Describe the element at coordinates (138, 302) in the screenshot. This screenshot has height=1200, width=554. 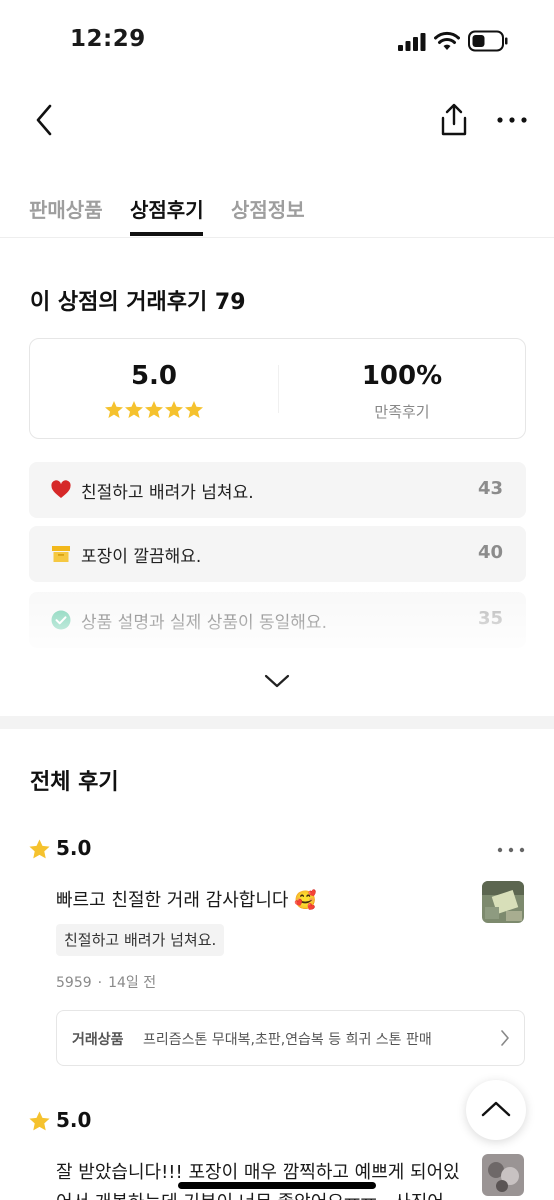
I see `review-summary-title: 이 상점의 거래후기 79` at that location.